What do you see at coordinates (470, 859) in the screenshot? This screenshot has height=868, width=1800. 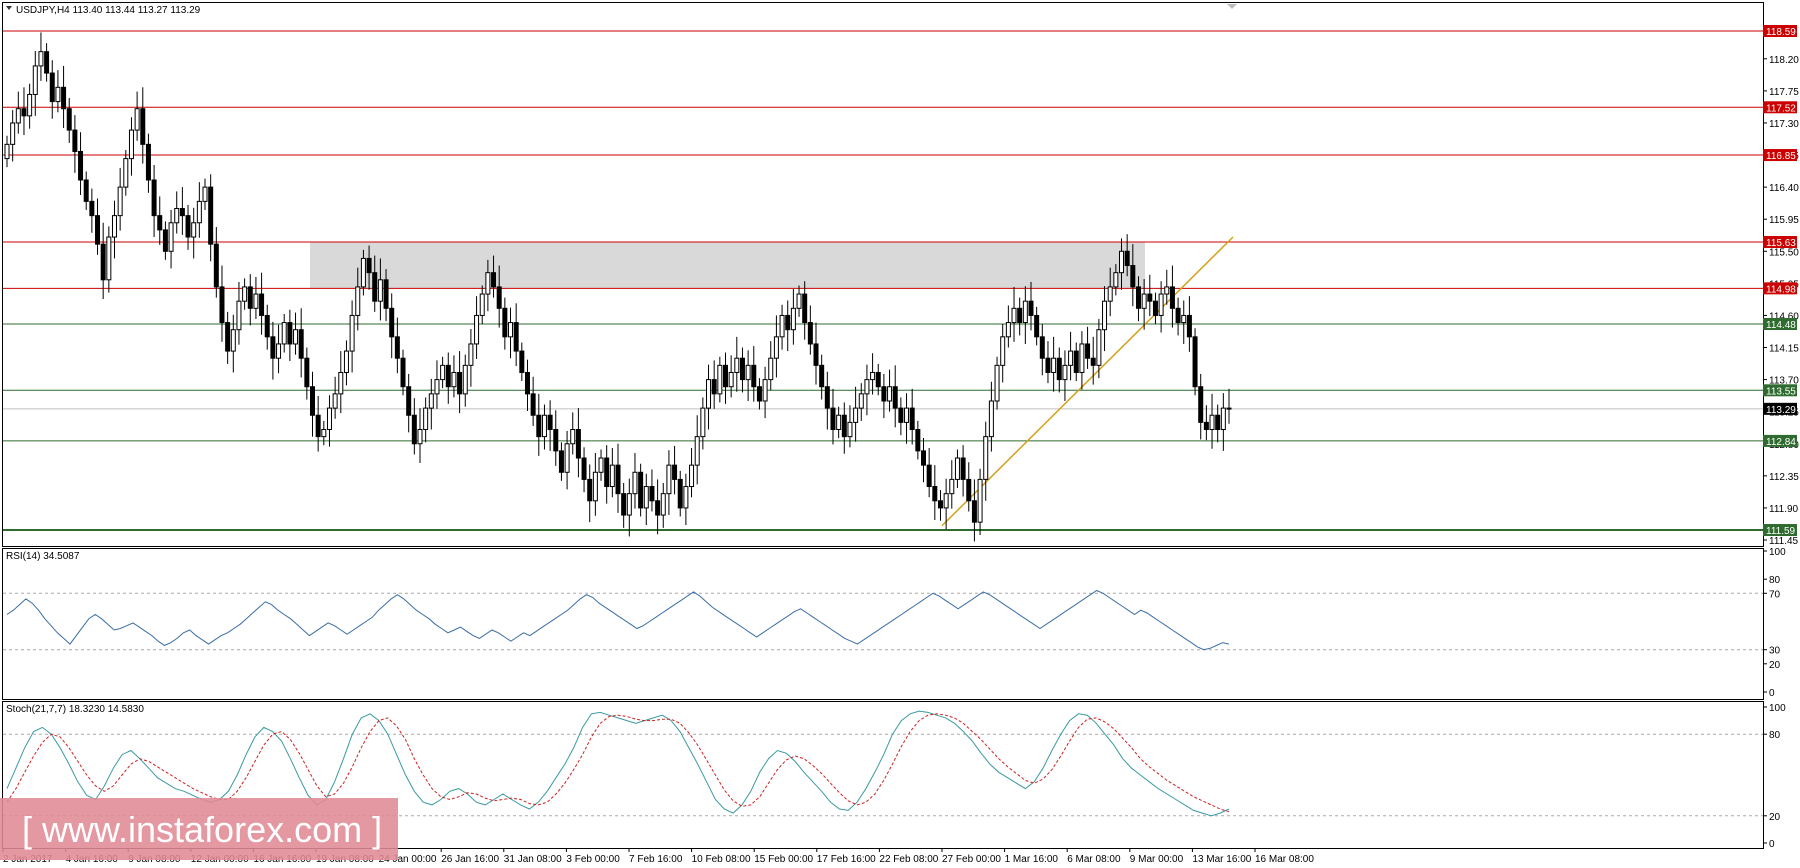 I see `x-tick-label: 26 Jan 16:00` at bounding box center [470, 859].